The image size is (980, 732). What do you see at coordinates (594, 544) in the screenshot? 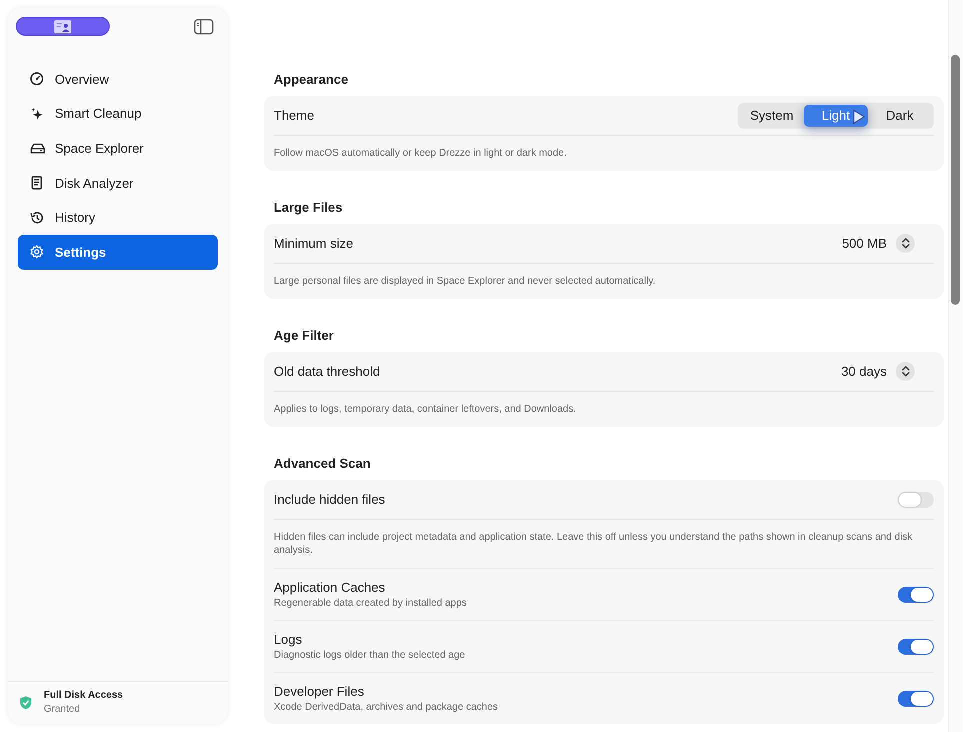
I see `description-text: Hidden files can include project metadata and application state. Leave this off unless you understand the paths shown in cleanup scans and disk analysis.` at bounding box center [594, 544].